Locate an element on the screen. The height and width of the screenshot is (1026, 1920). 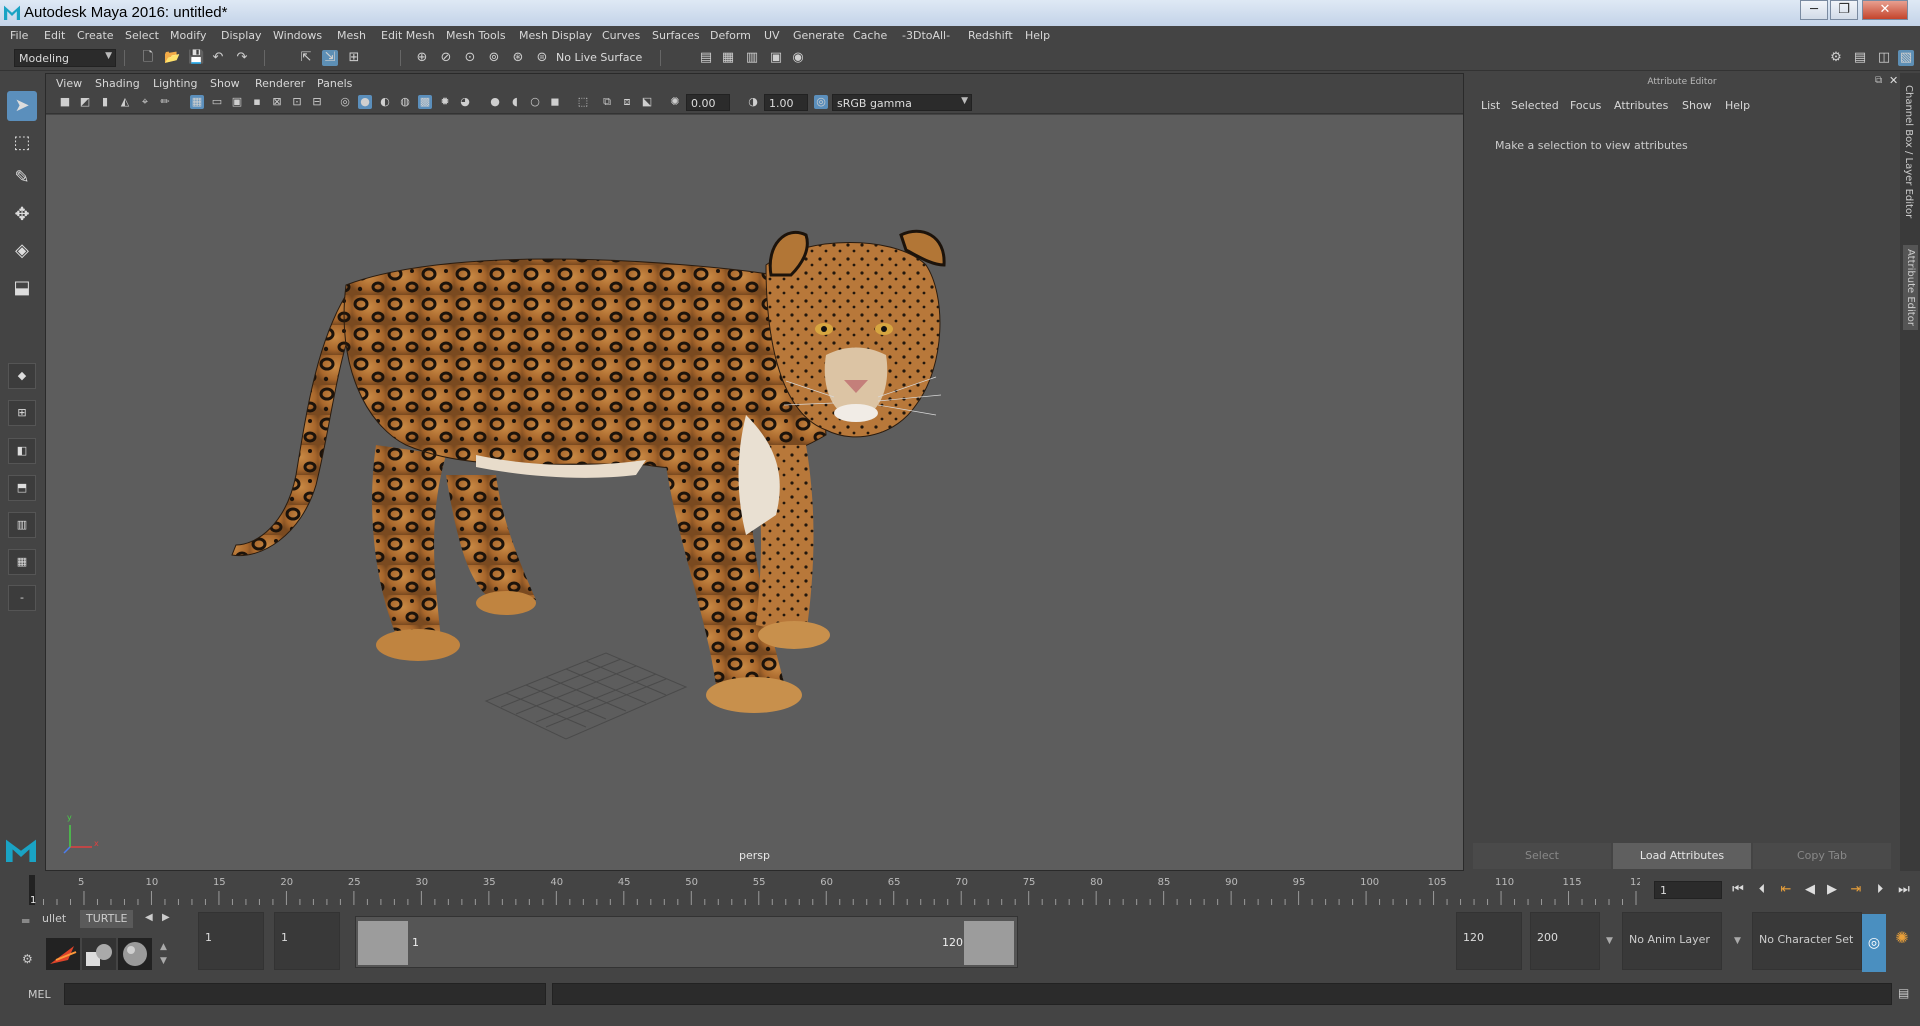
camera-attributes-icon: ◩ is located at coordinates (85, 102).